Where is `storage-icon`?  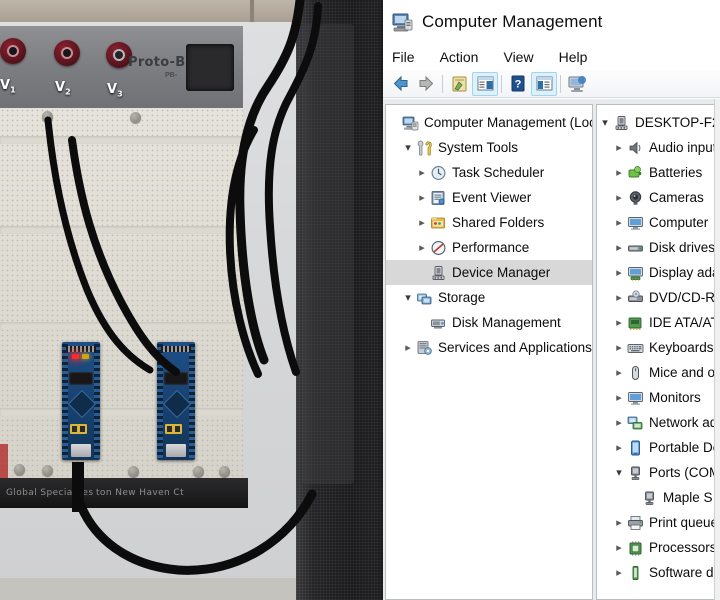
storage-icon is located at coordinates (424, 298).